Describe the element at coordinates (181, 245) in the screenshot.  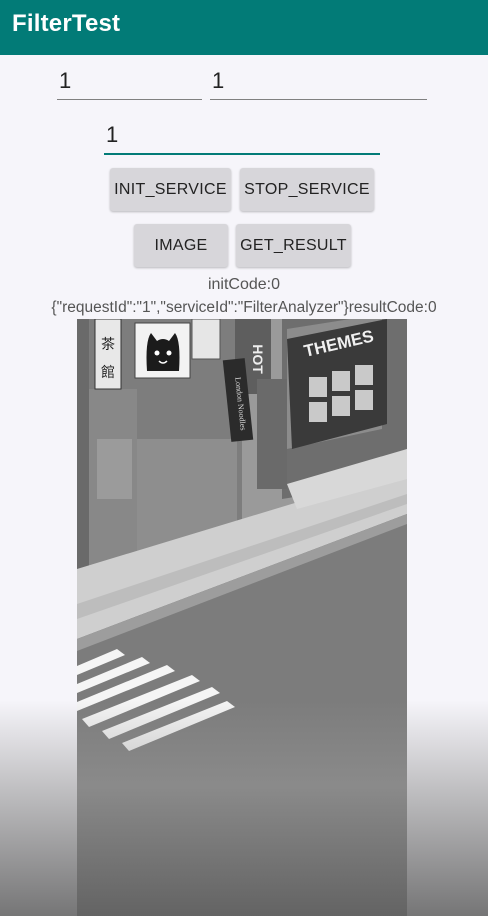
I see `image-button: IMAGE` at that location.